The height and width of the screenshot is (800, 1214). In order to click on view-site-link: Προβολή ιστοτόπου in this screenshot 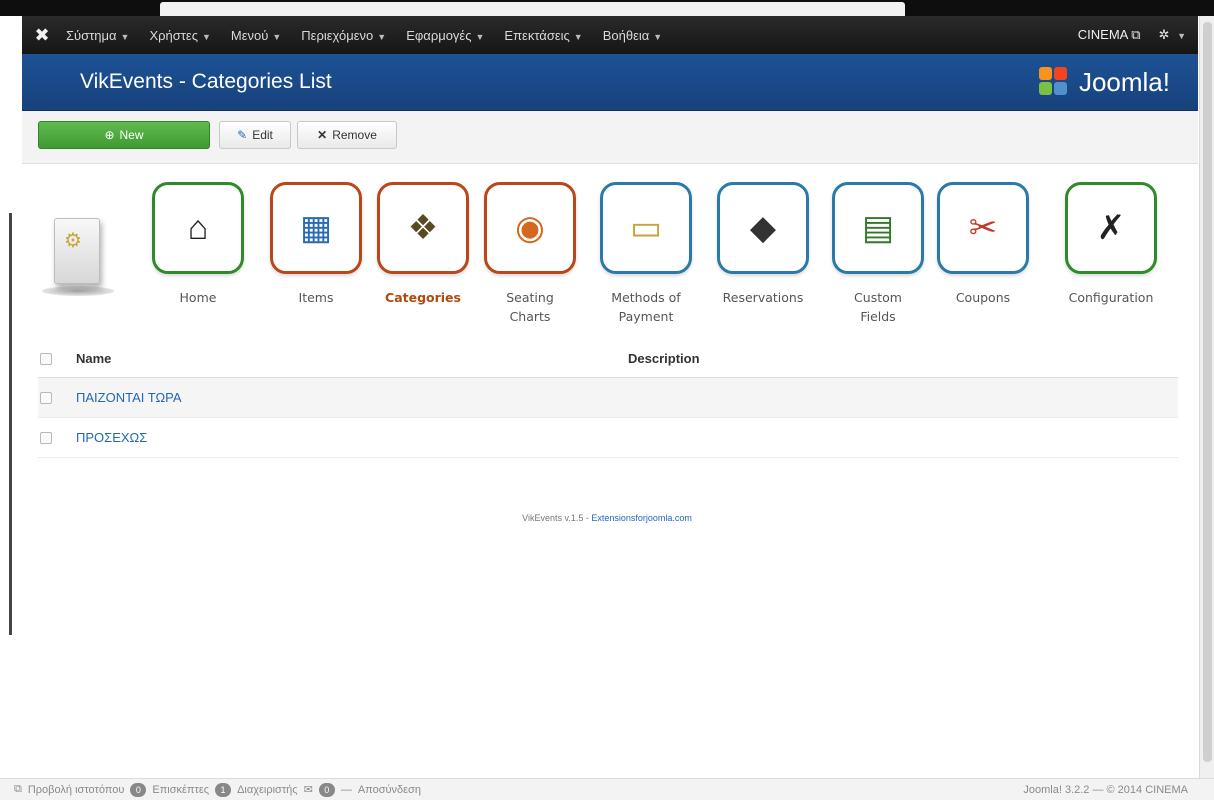, I will do `click(76, 790)`.